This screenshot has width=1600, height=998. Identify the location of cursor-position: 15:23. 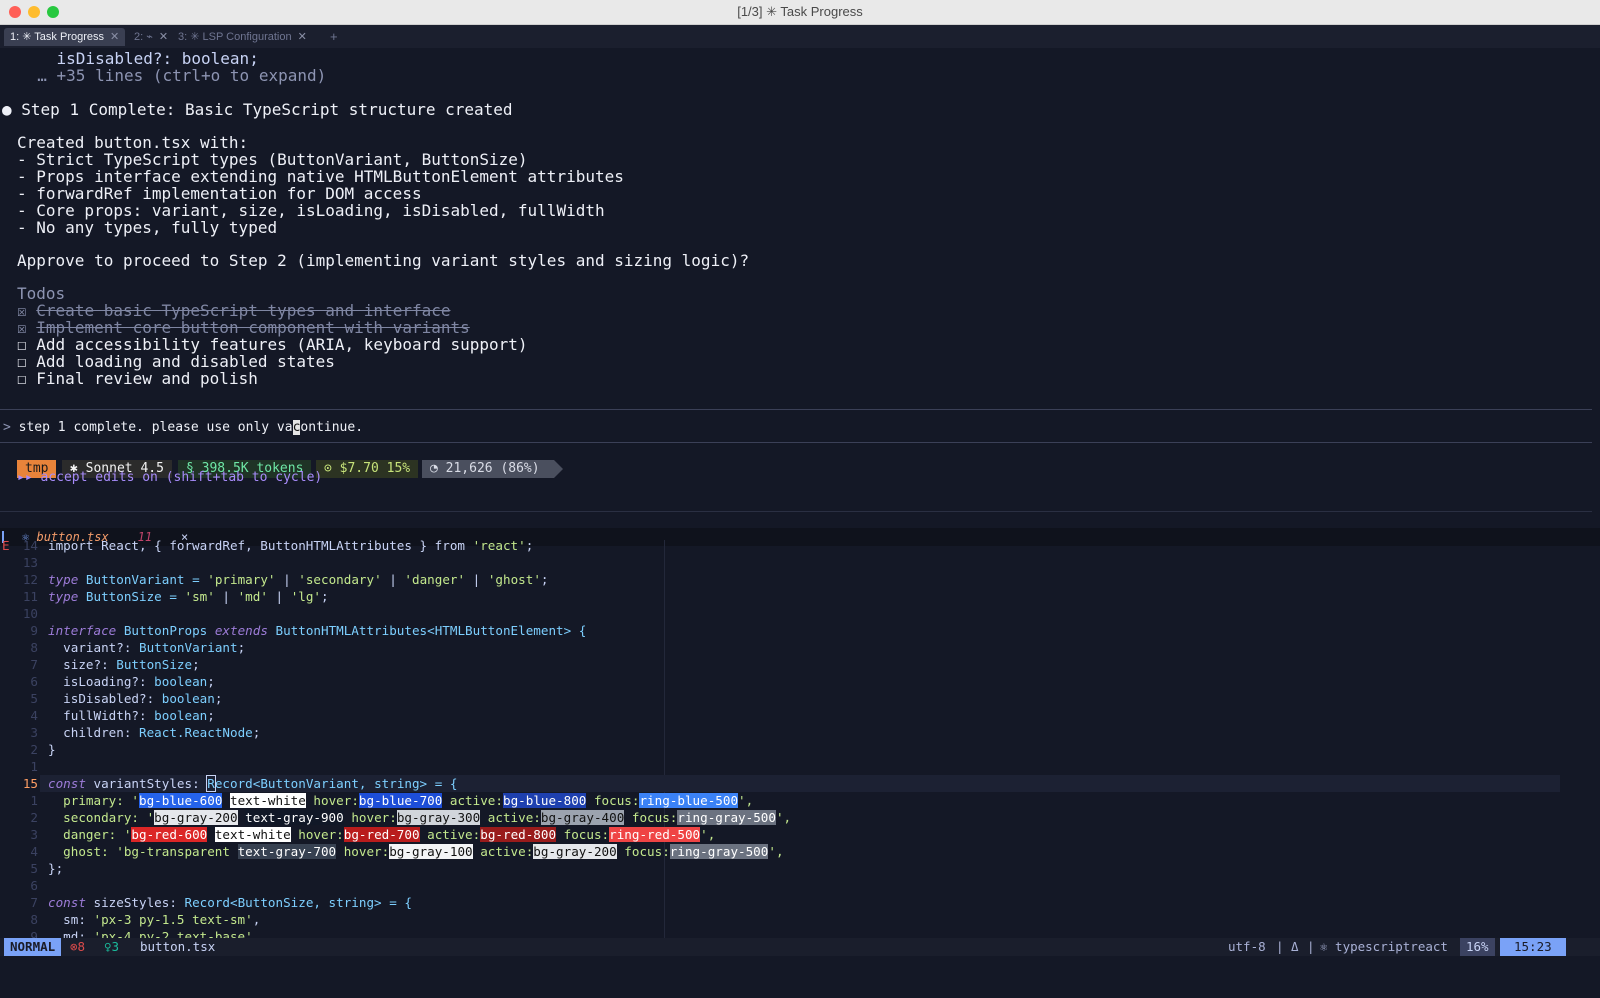
(1533, 947).